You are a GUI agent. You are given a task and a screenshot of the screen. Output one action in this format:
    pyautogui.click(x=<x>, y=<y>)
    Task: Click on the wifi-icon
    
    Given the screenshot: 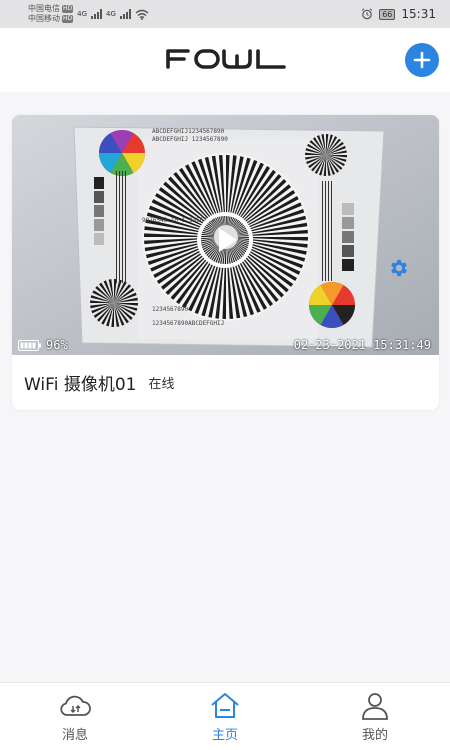 What is the action you would take?
    pyautogui.click(x=142, y=14)
    